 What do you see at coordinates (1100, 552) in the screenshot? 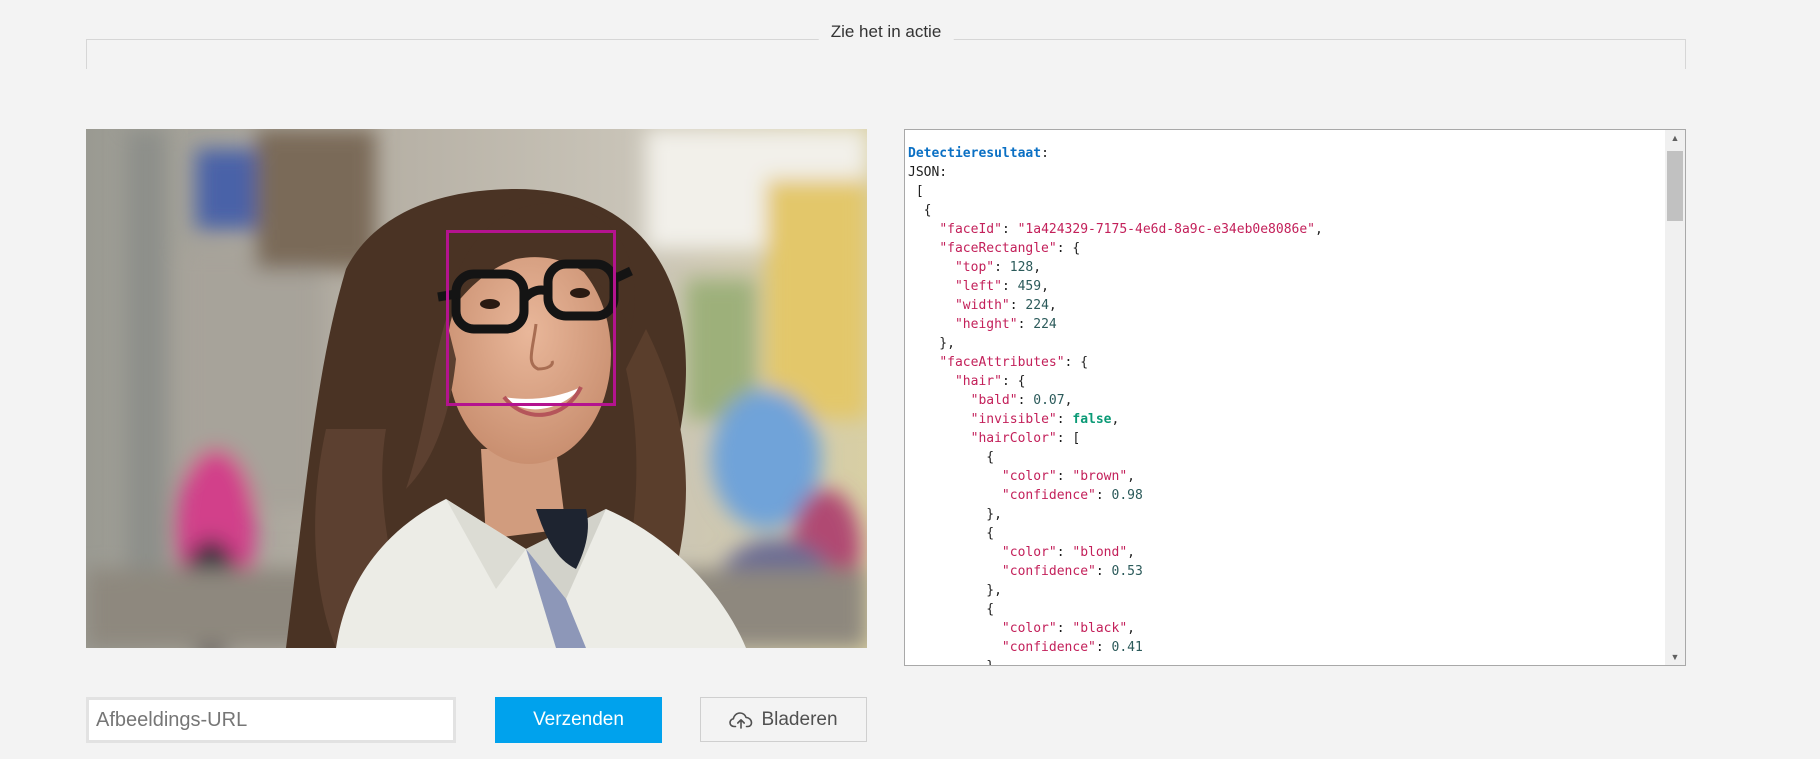
I see `hair-color-2: "blond"` at bounding box center [1100, 552].